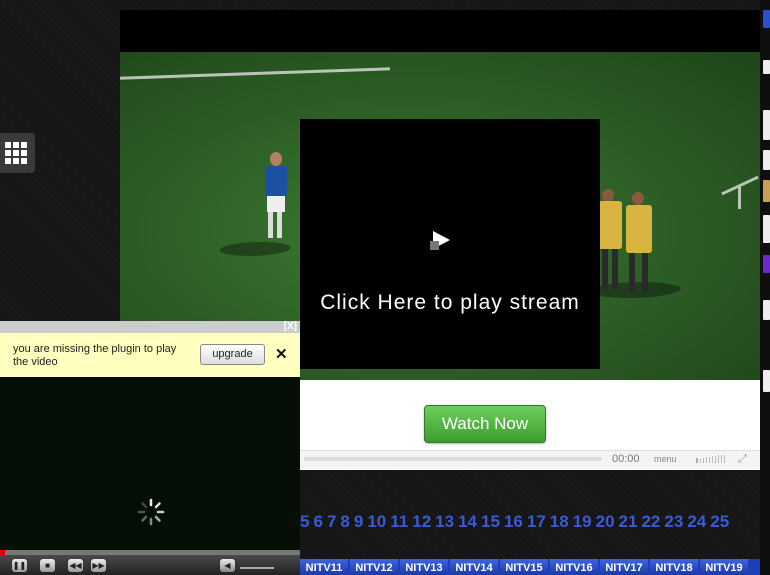 The image size is (770, 575). I want to click on watch-now-panel: Watch Now 00:00 menu ⤢, so click(530, 425).